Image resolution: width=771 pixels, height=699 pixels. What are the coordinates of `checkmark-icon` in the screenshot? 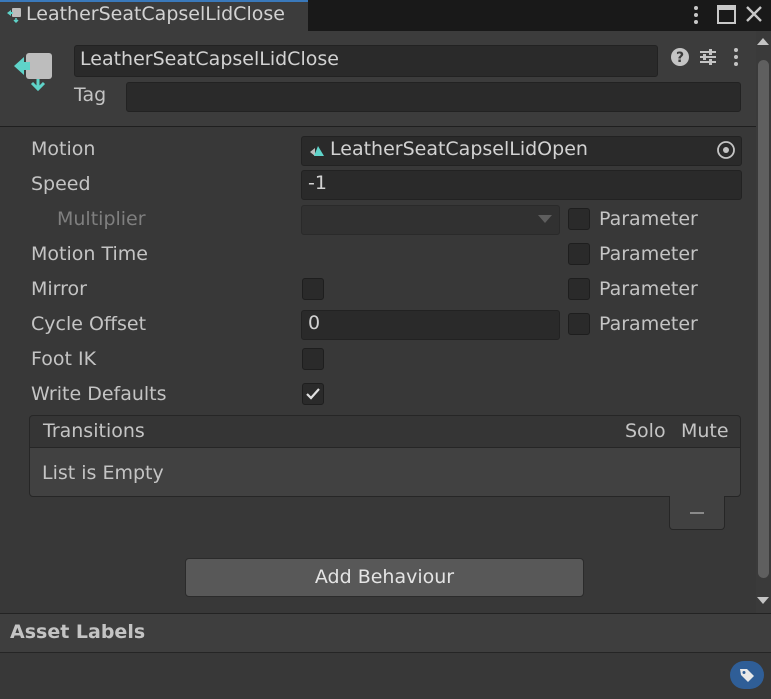 It's located at (313, 394).